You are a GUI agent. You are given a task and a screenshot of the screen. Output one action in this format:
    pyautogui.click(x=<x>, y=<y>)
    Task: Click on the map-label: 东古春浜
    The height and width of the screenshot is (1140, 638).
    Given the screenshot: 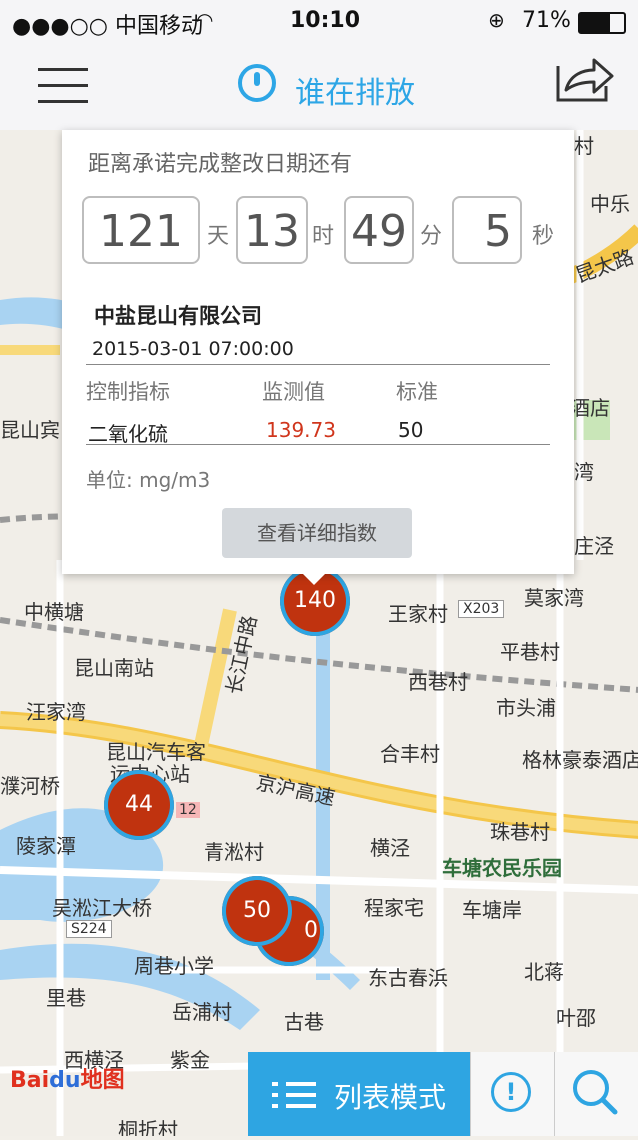 What is the action you would take?
    pyautogui.click(x=408, y=978)
    